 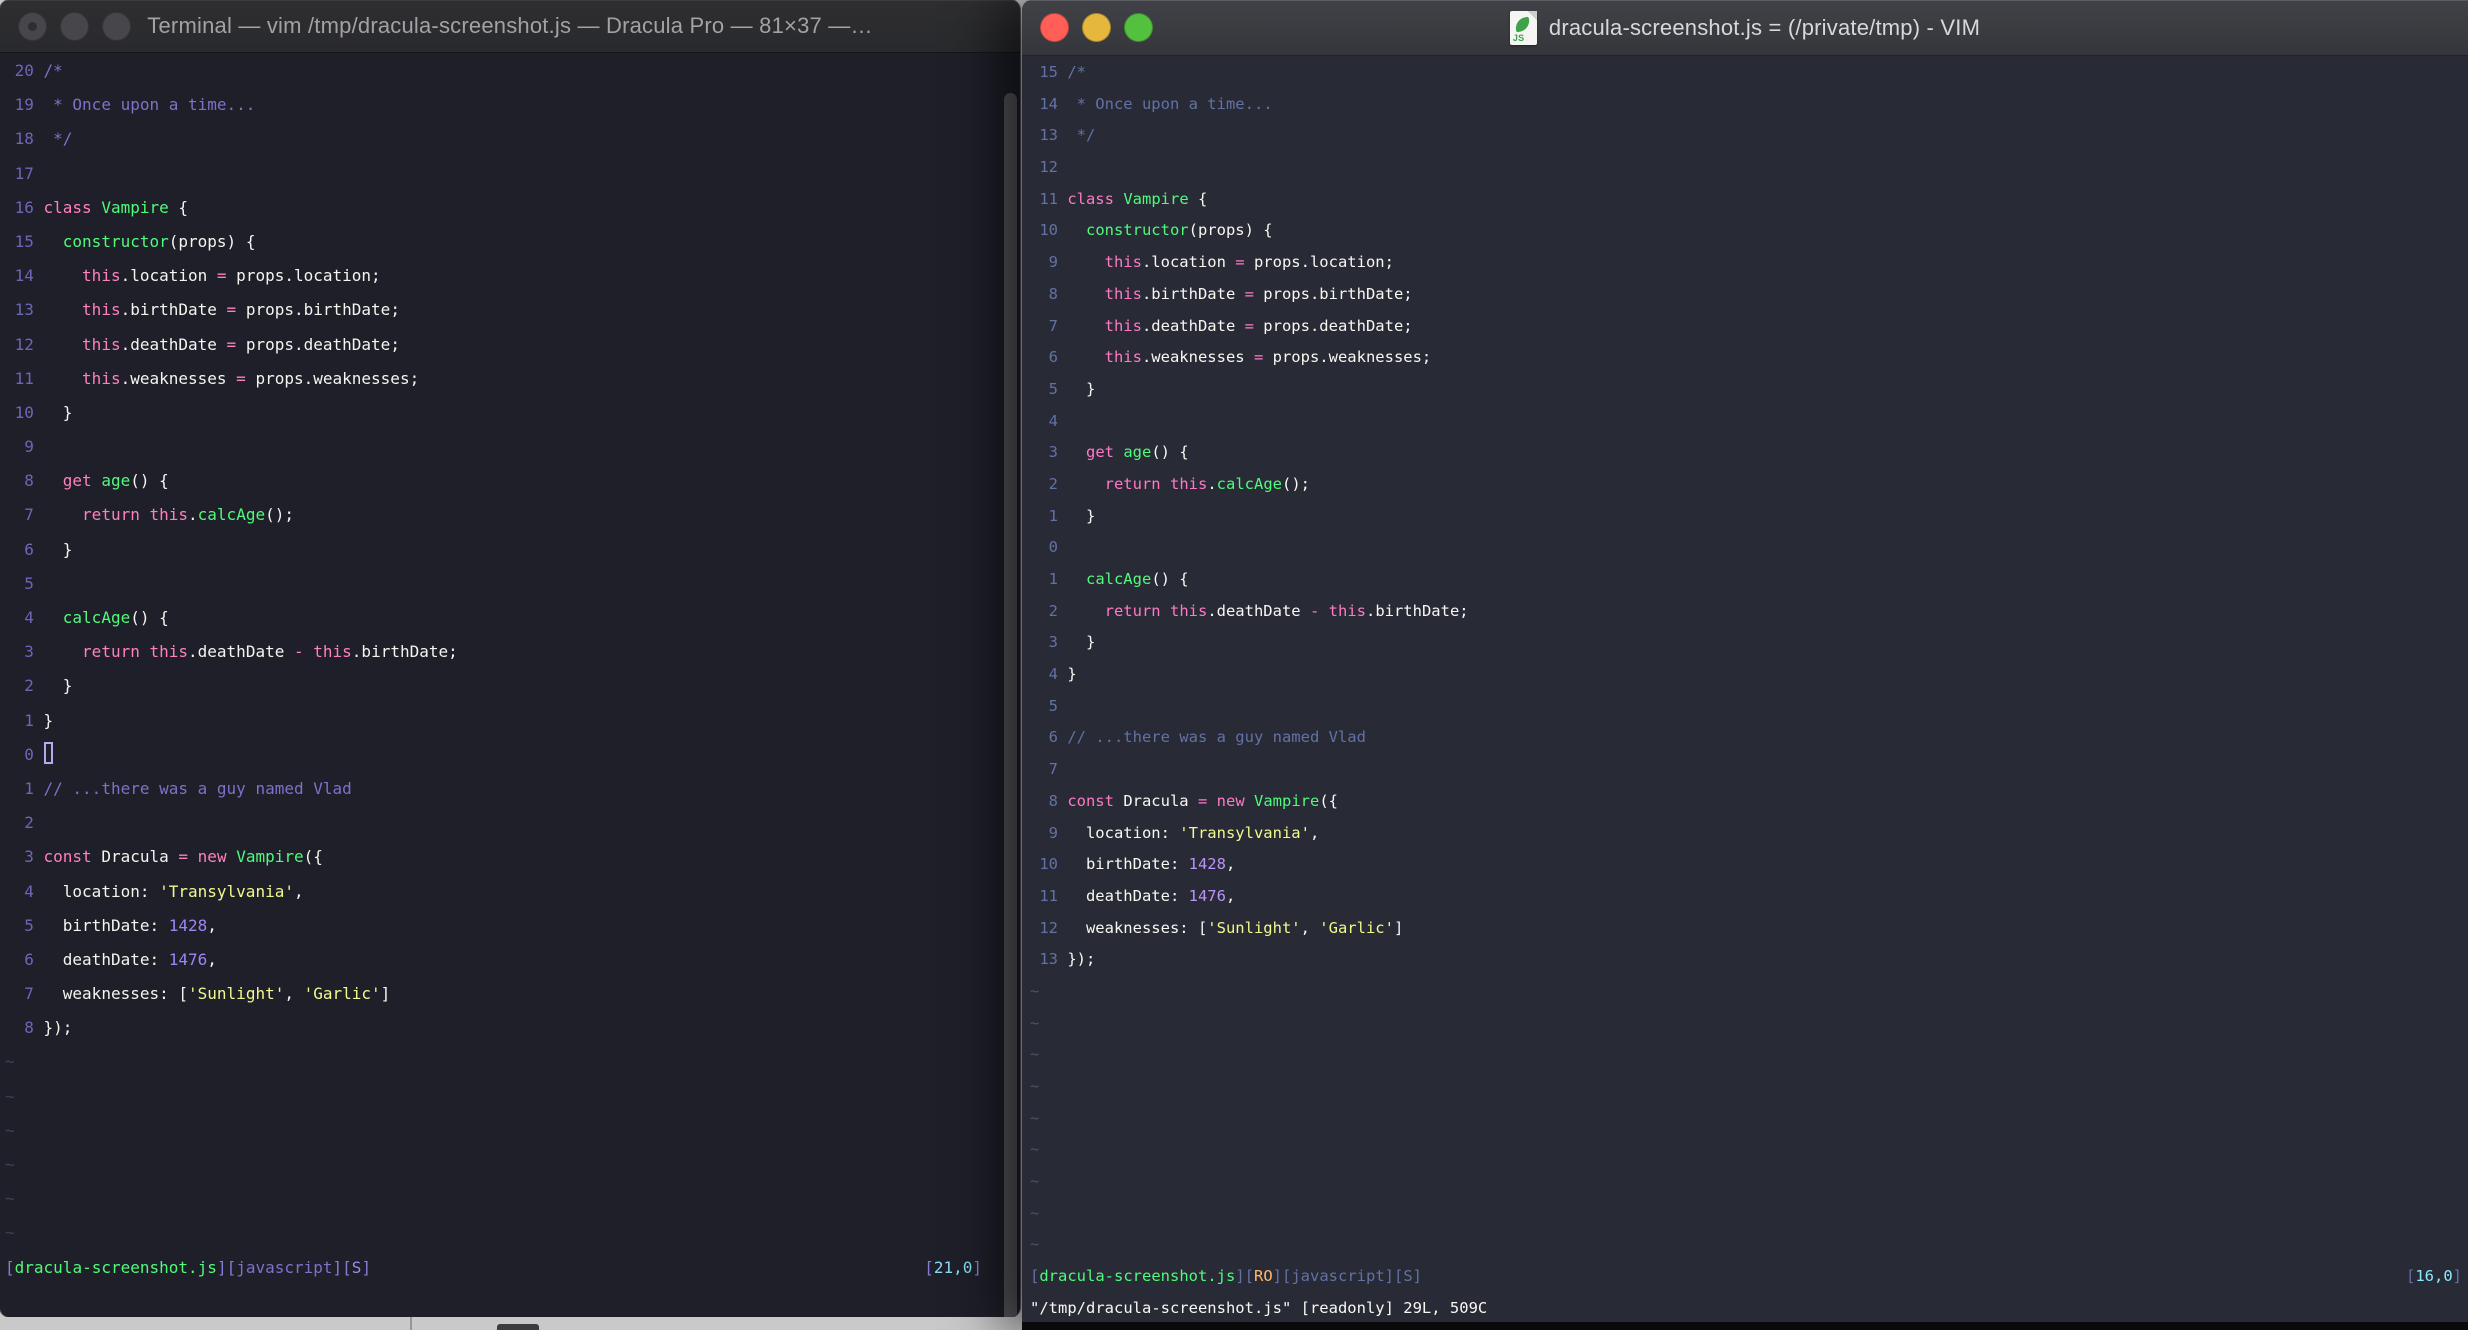 What do you see at coordinates (512, 447) in the screenshot?
I see `code-line: 9` at bounding box center [512, 447].